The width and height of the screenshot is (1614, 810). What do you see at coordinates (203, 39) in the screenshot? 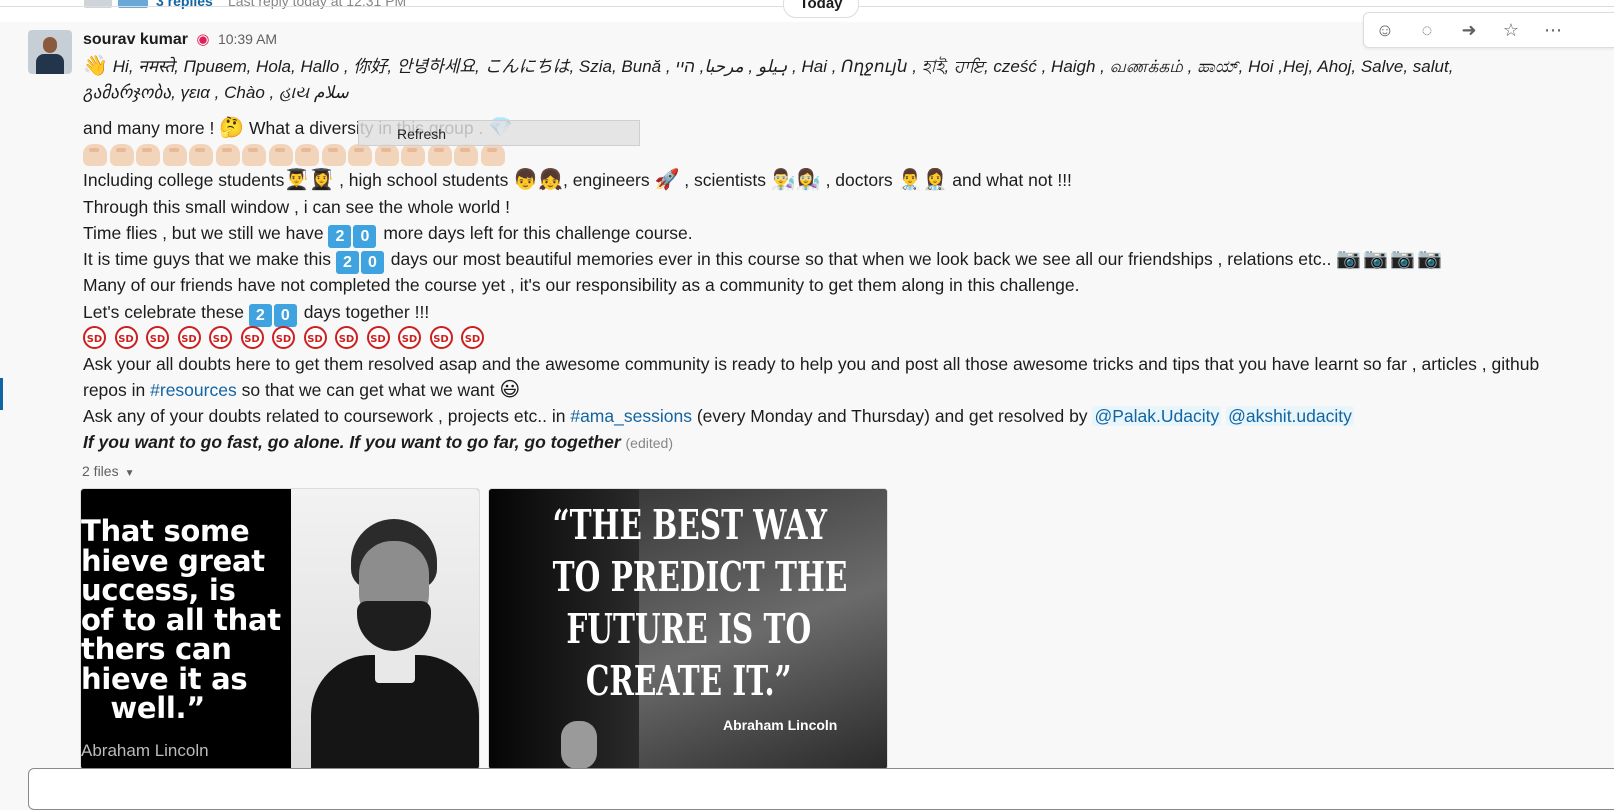
I see `red-status-icon: ◉` at bounding box center [203, 39].